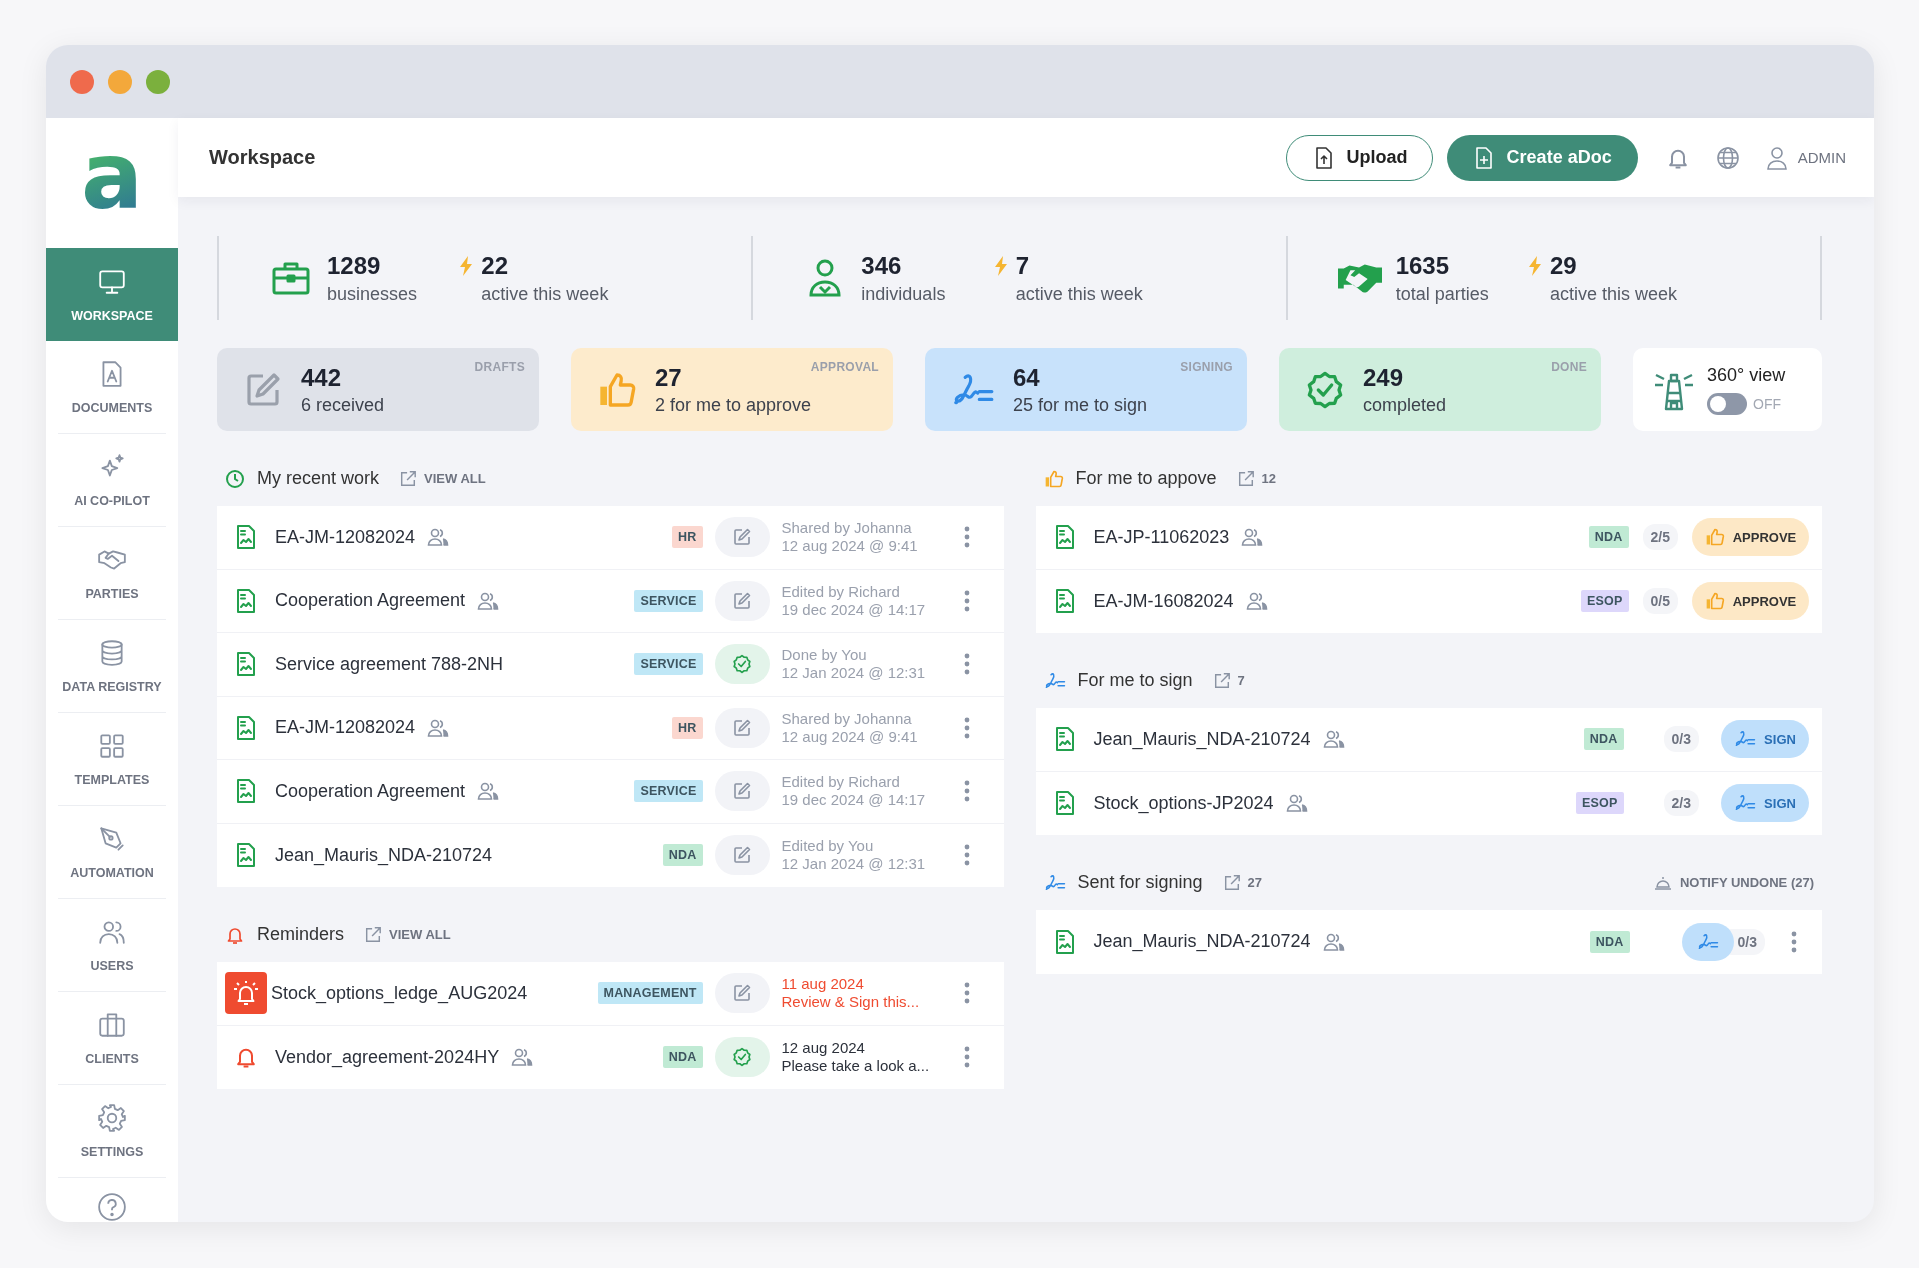 The width and height of the screenshot is (1919, 1268). Describe the element at coordinates (1206, 366) in the screenshot. I see `card-tag: SIGNING` at that location.